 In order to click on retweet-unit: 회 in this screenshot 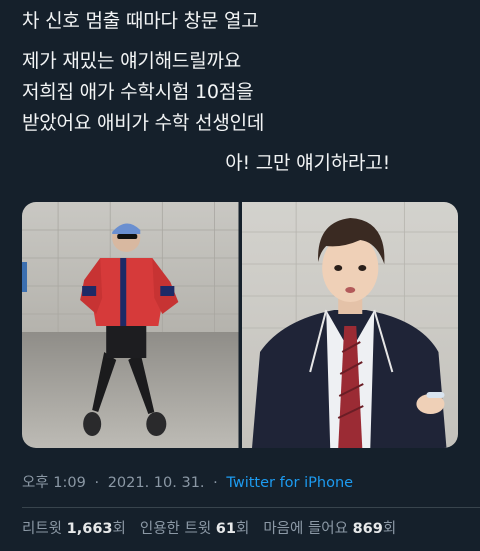, I will do `click(119, 529)`.